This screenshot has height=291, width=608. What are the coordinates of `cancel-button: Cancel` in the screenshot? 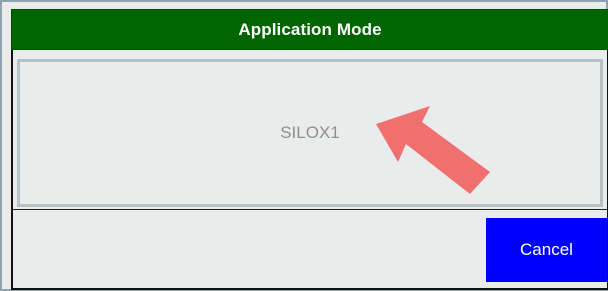 It's located at (546, 250).